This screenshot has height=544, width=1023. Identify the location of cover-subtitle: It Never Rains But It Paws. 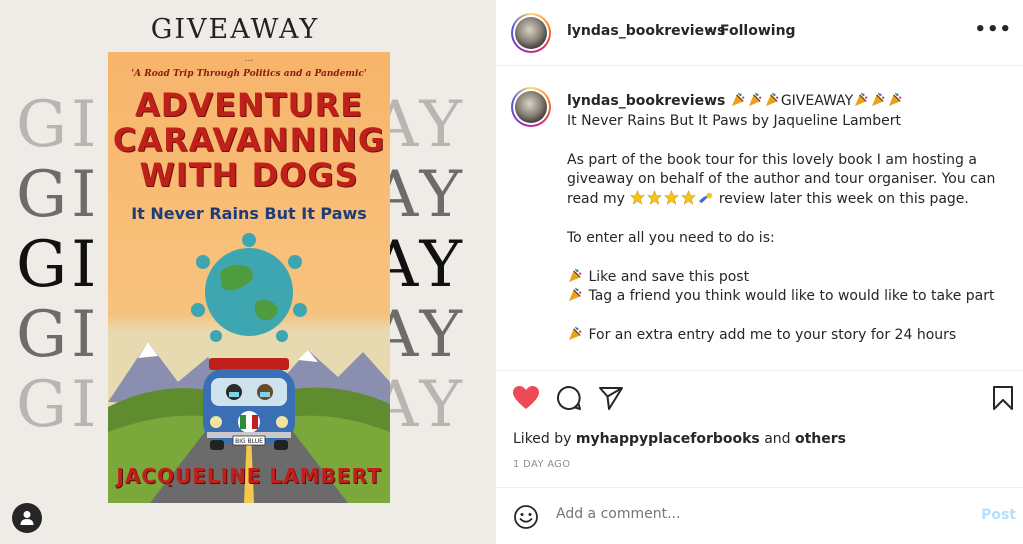
(249, 213).